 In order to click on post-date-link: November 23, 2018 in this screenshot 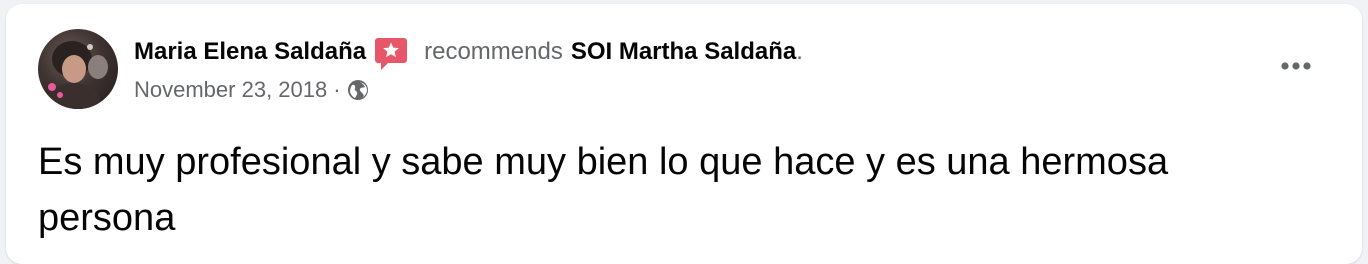, I will do `click(230, 90)`.